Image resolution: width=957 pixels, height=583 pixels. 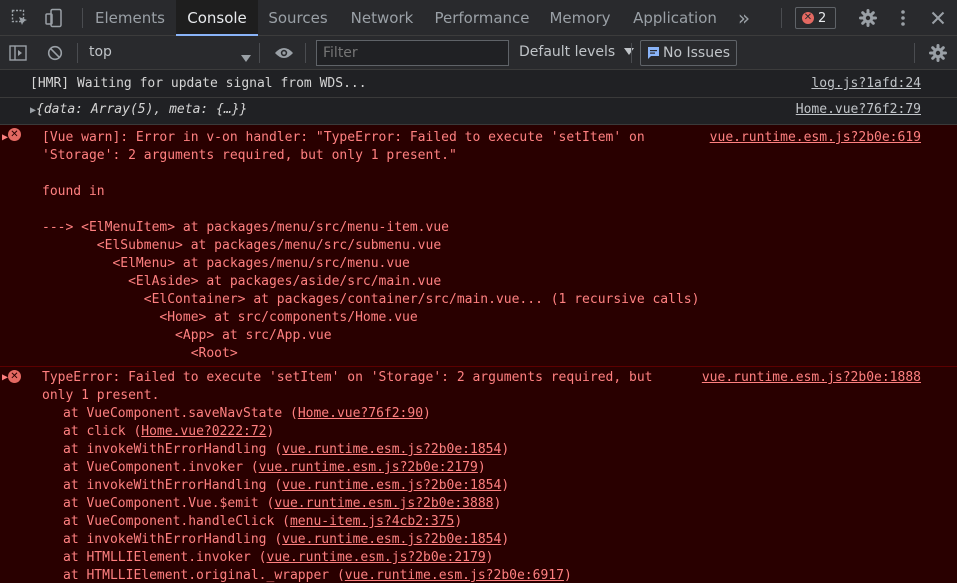 I want to click on error-count-badge: ✕ 2, so click(x=815, y=18).